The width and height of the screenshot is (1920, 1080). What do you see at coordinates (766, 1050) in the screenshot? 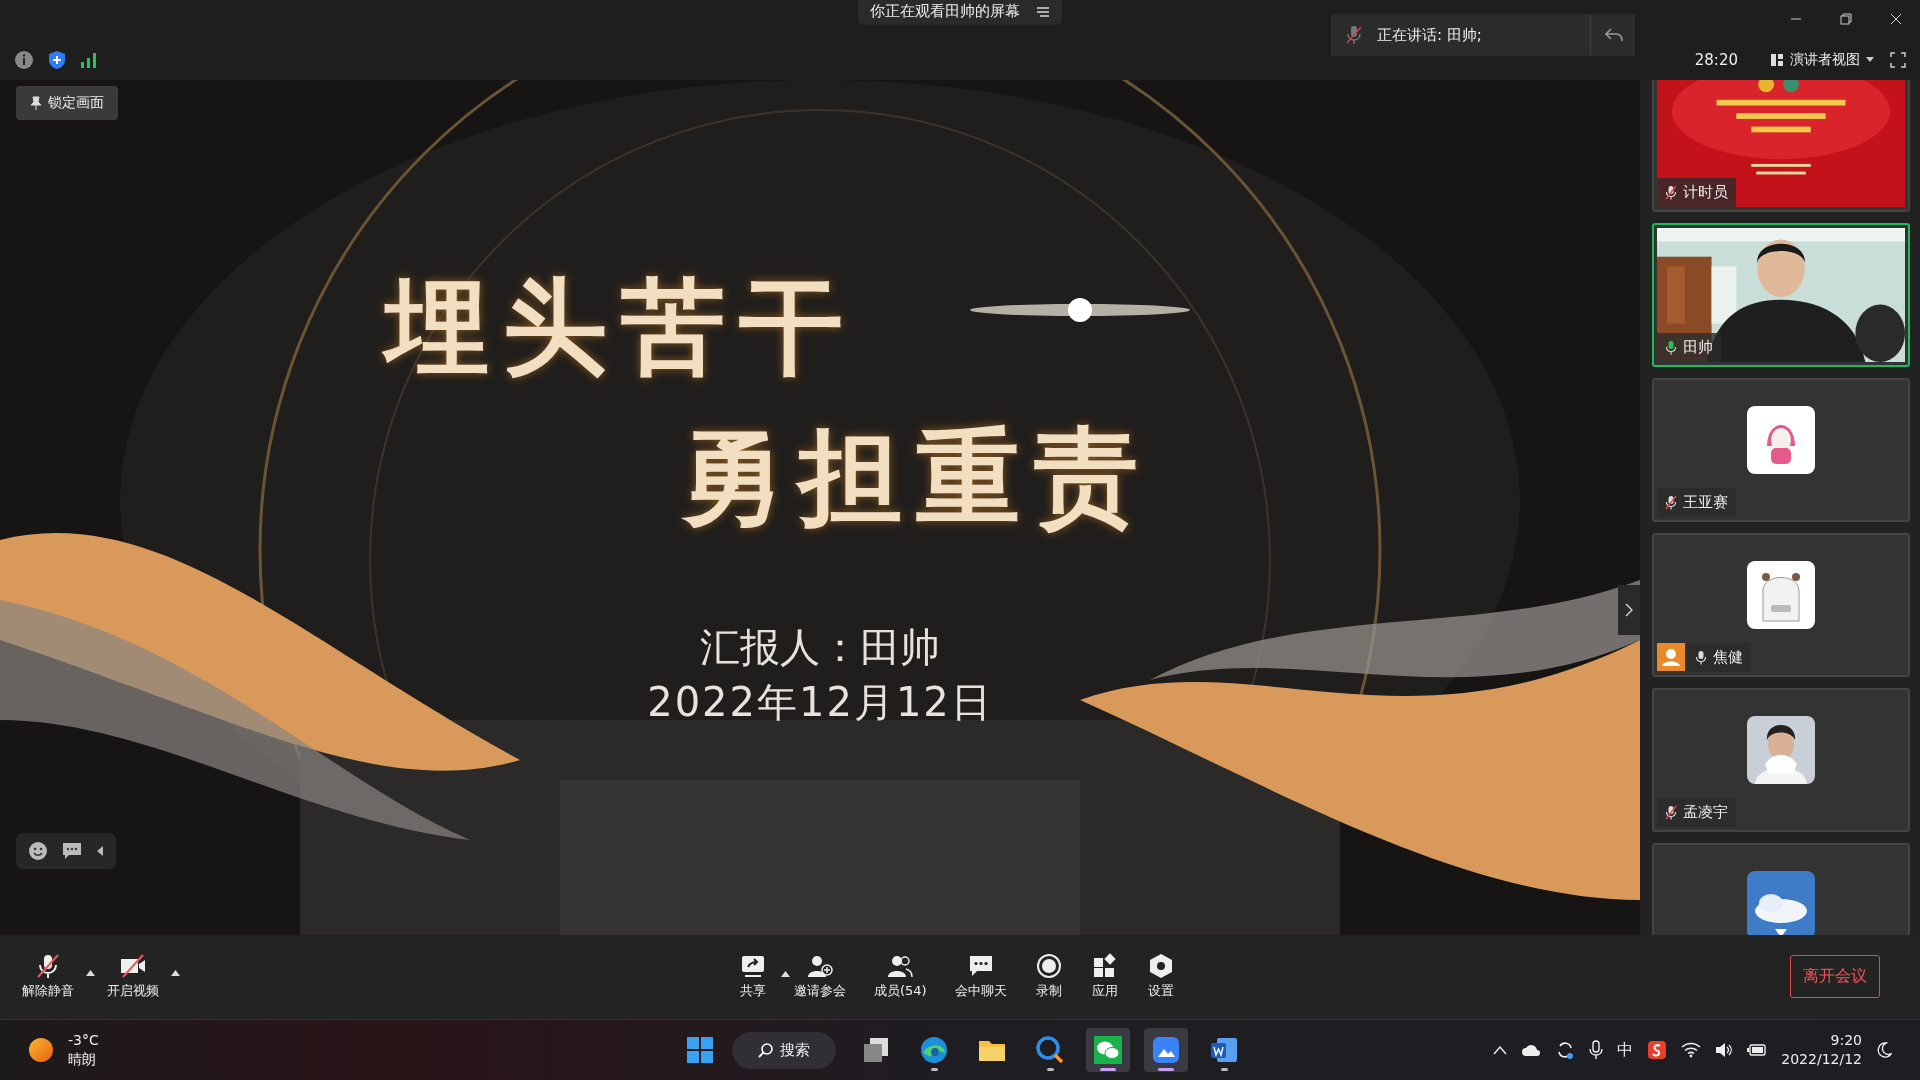
I see `search-icon` at bounding box center [766, 1050].